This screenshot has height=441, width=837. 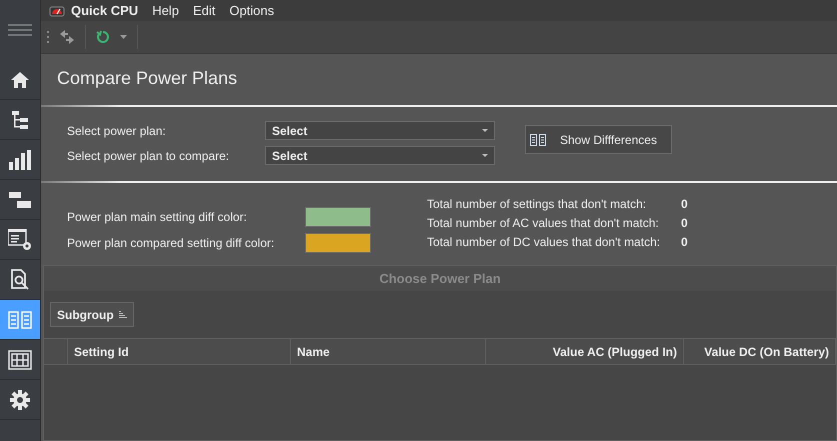 I want to click on dropdown-caret-icon, so click(x=123, y=37).